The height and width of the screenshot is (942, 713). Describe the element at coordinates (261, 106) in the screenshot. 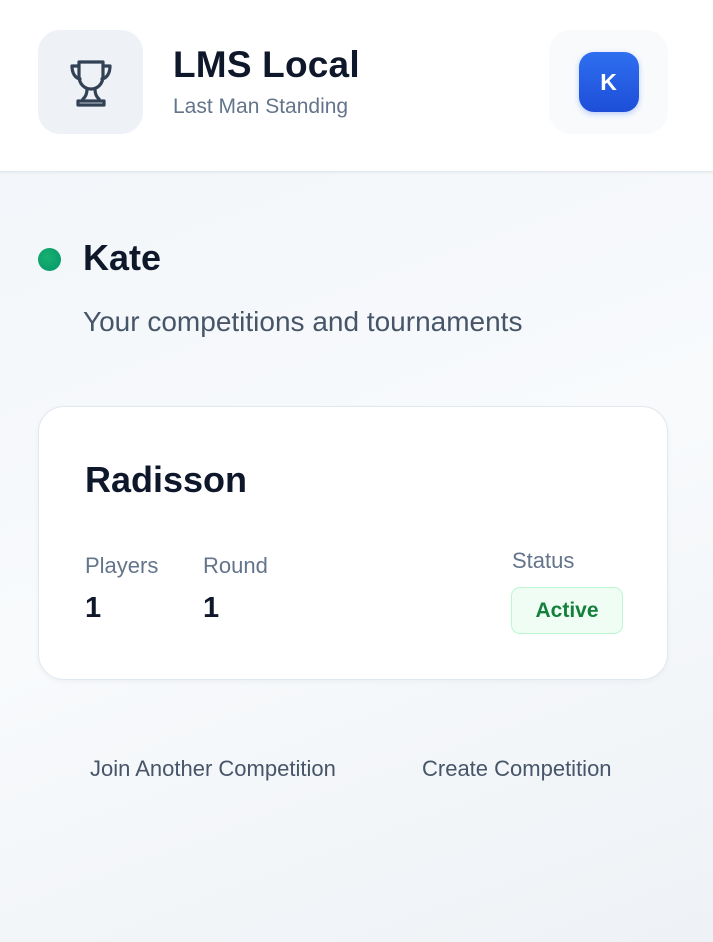

I see `app-subtitle: Last Man Standing` at that location.